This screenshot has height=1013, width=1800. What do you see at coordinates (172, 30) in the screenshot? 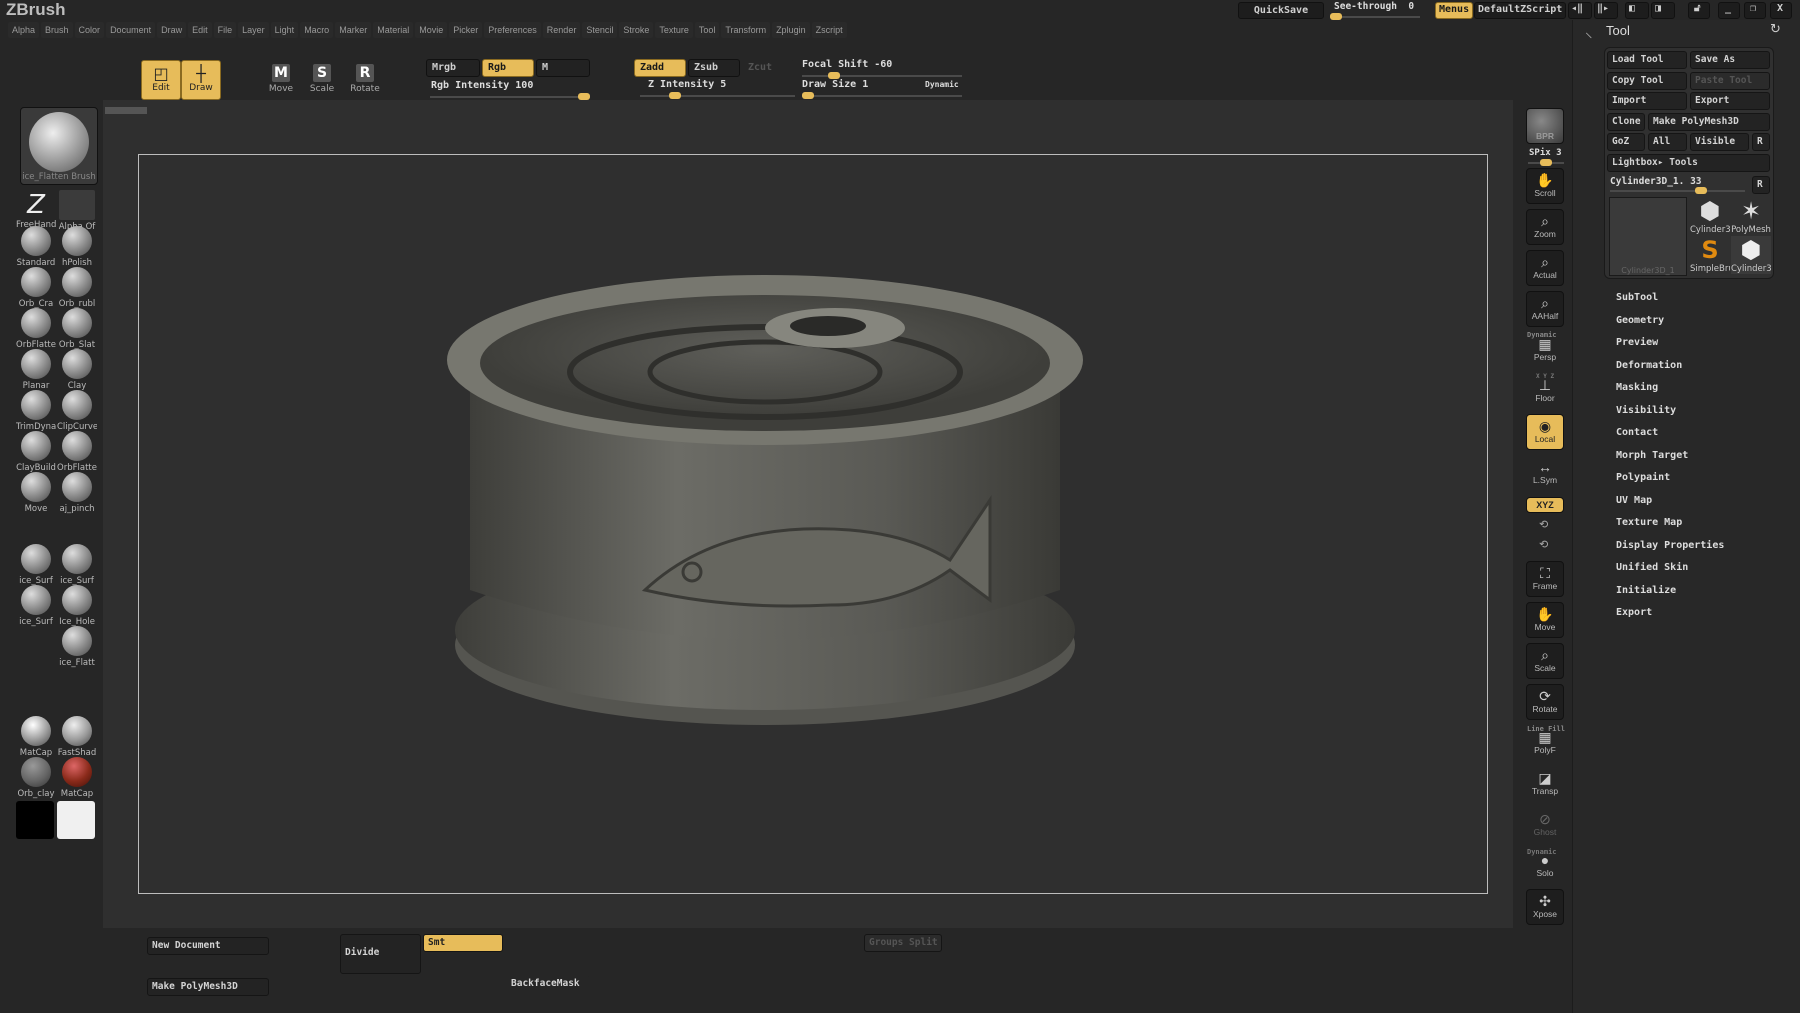
I see `menu-draw: Draw` at bounding box center [172, 30].